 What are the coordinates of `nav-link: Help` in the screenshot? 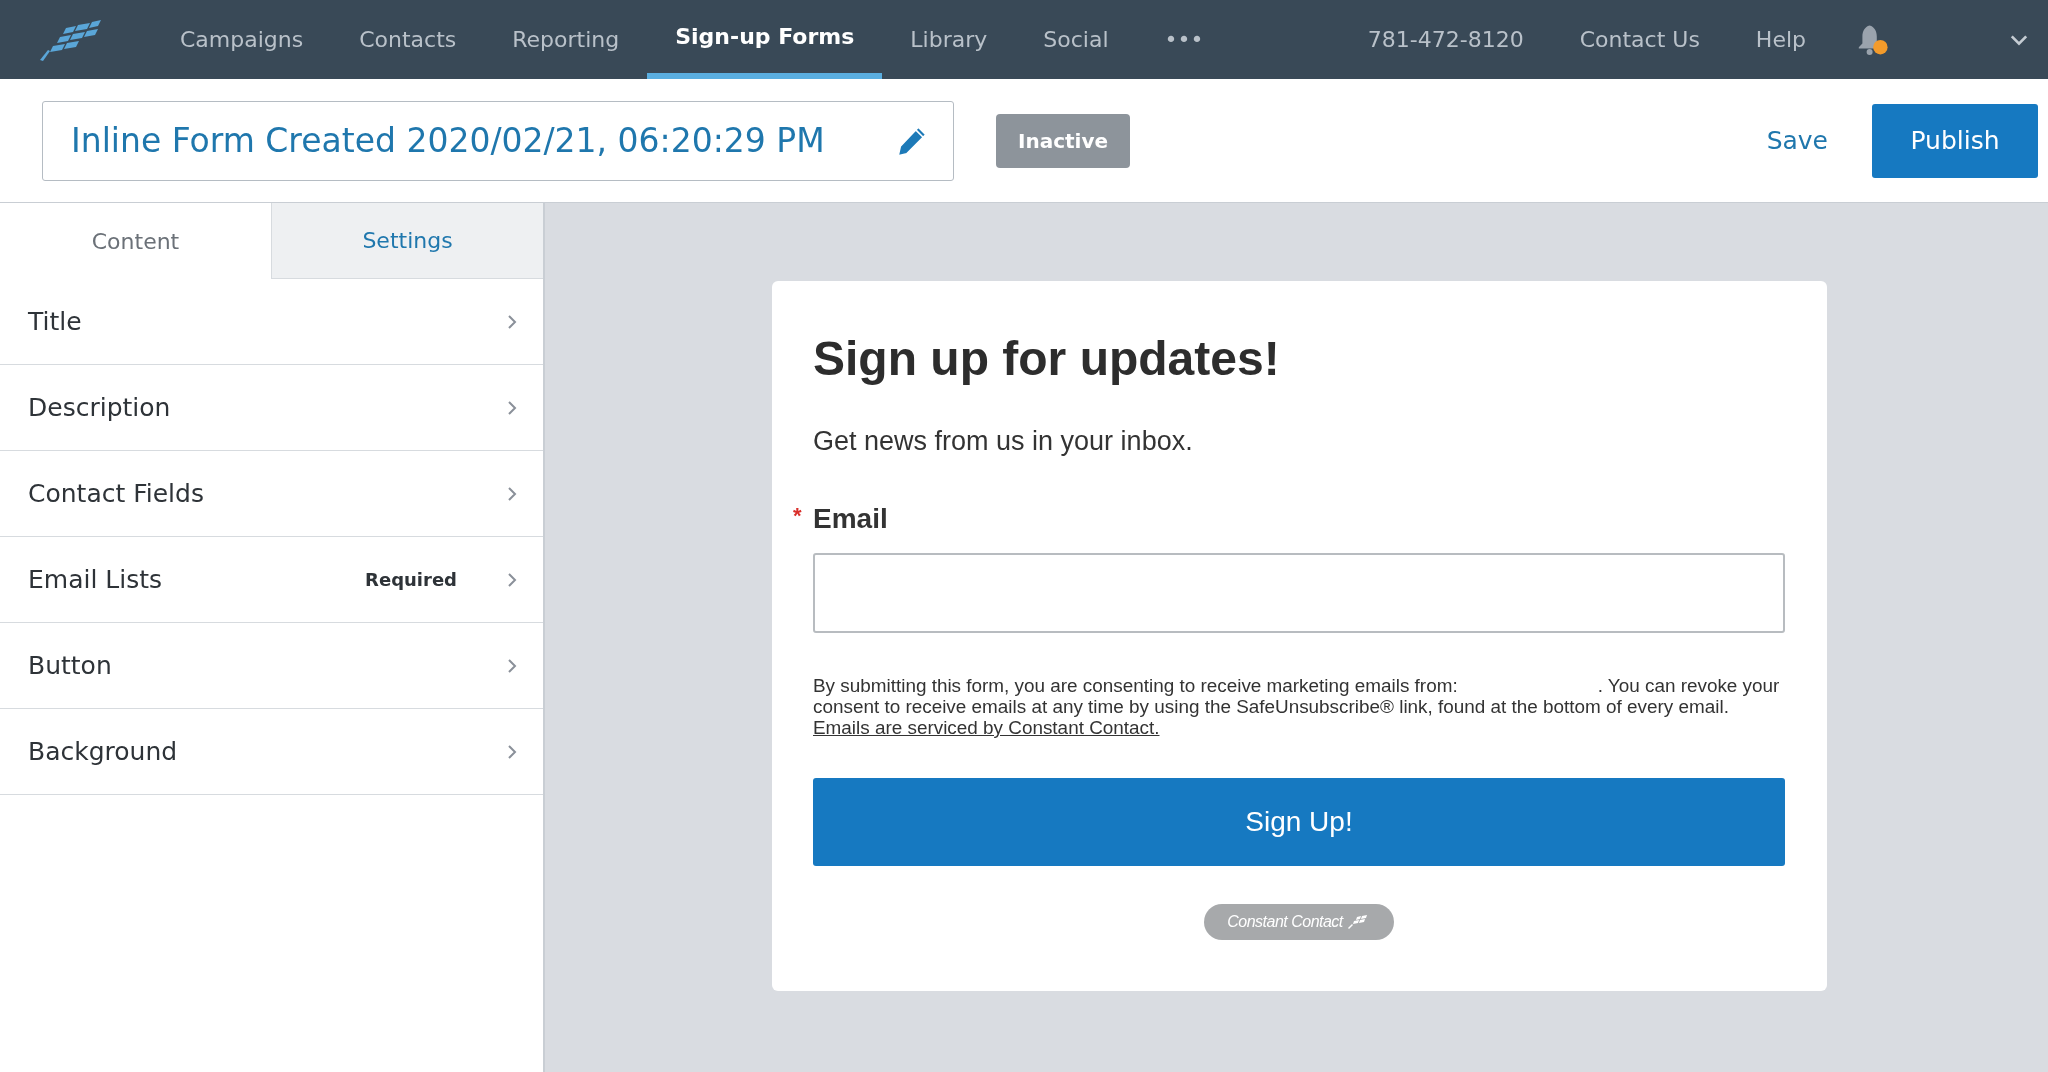 It's located at (1780, 39).